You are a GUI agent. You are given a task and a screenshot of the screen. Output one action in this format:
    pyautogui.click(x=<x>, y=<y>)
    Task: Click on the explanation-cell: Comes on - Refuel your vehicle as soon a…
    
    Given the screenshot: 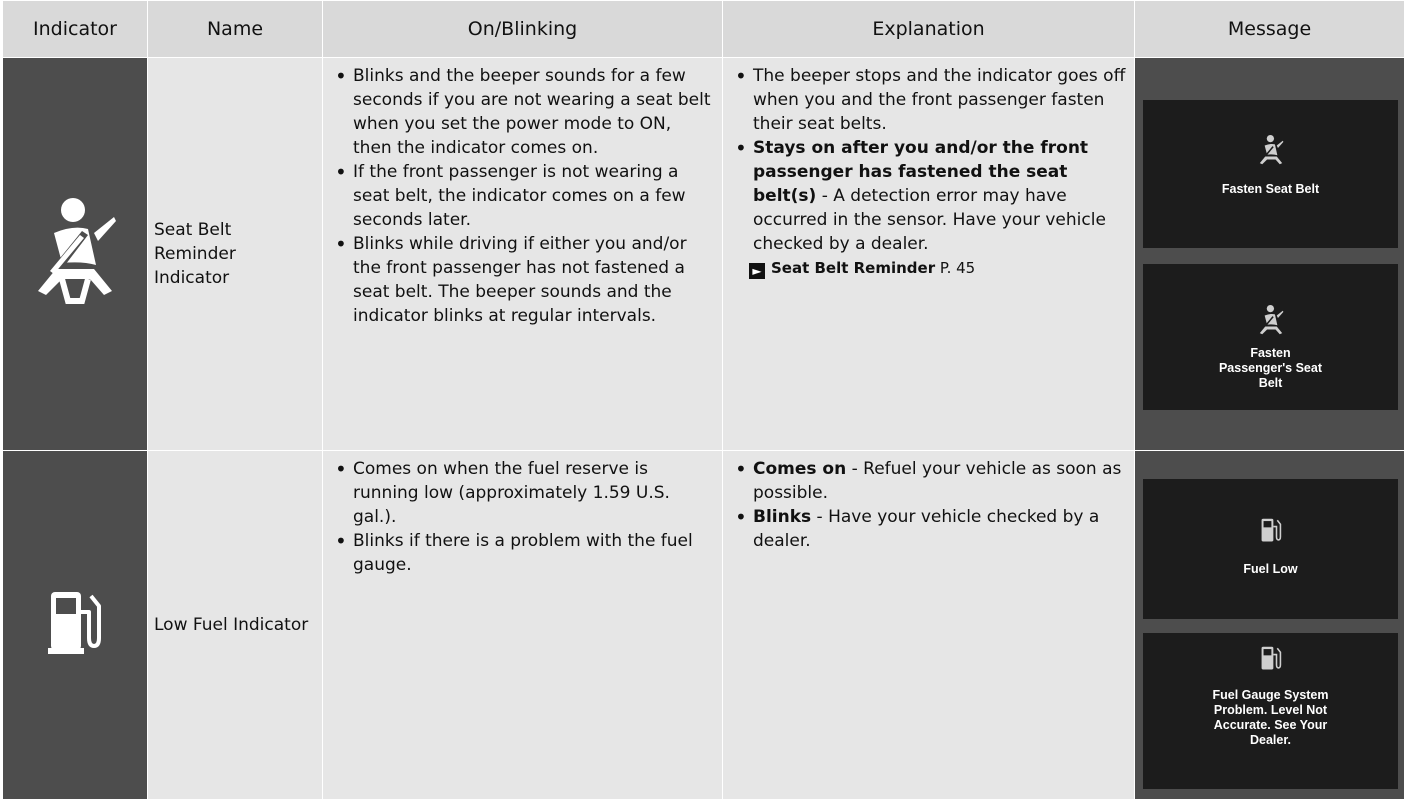 What is the action you would take?
    pyautogui.click(x=928, y=625)
    